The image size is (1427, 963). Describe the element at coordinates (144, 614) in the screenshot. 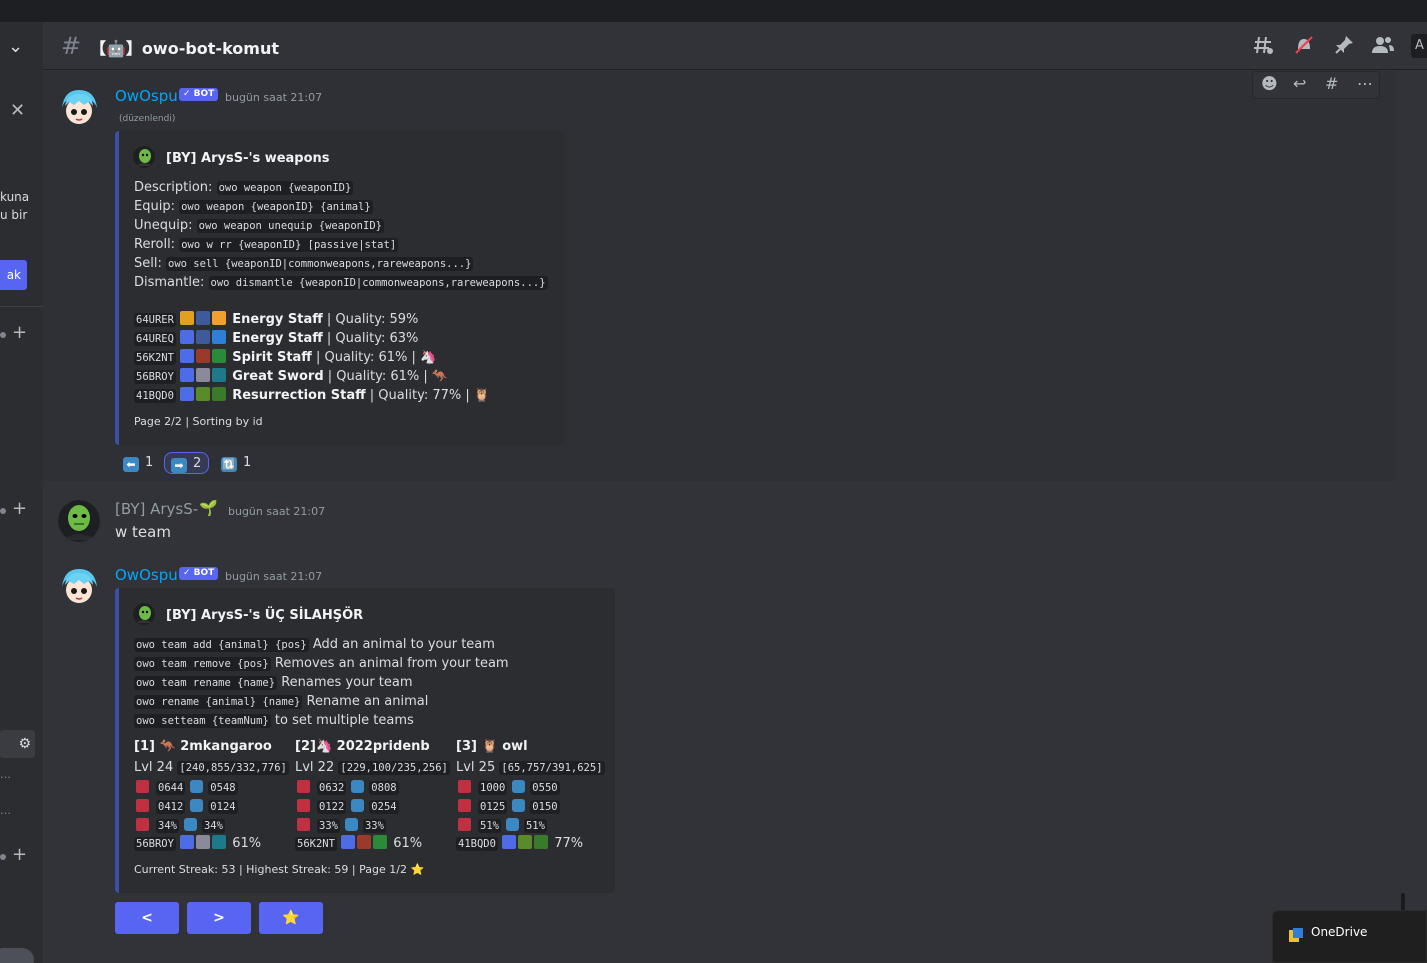

I see `author-avatar-icon` at that location.